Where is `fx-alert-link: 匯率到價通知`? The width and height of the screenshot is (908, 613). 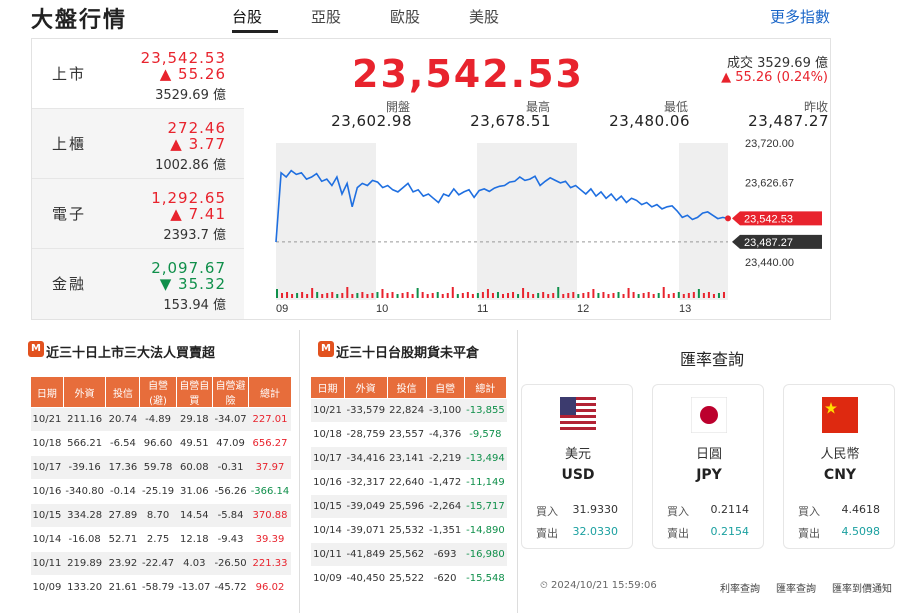 fx-alert-link: 匯率到價通知 is located at coordinates (862, 587).